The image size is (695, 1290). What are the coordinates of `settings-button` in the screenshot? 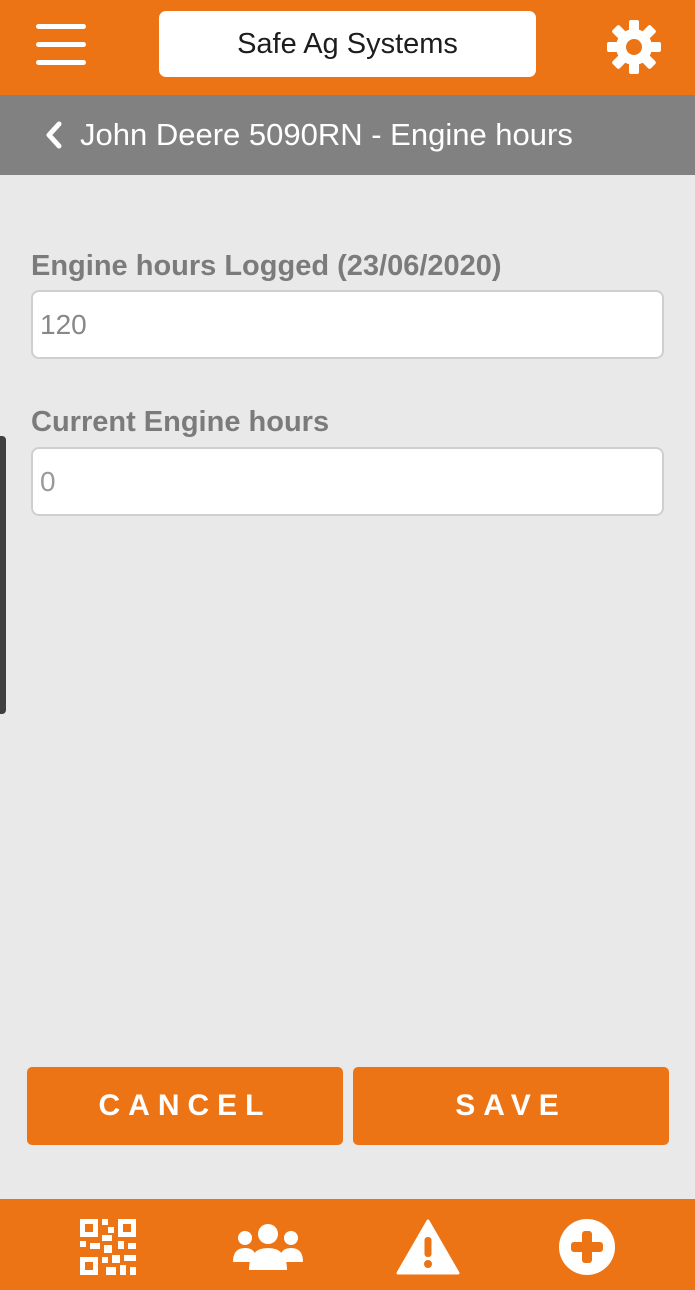 It's located at (634, 47).